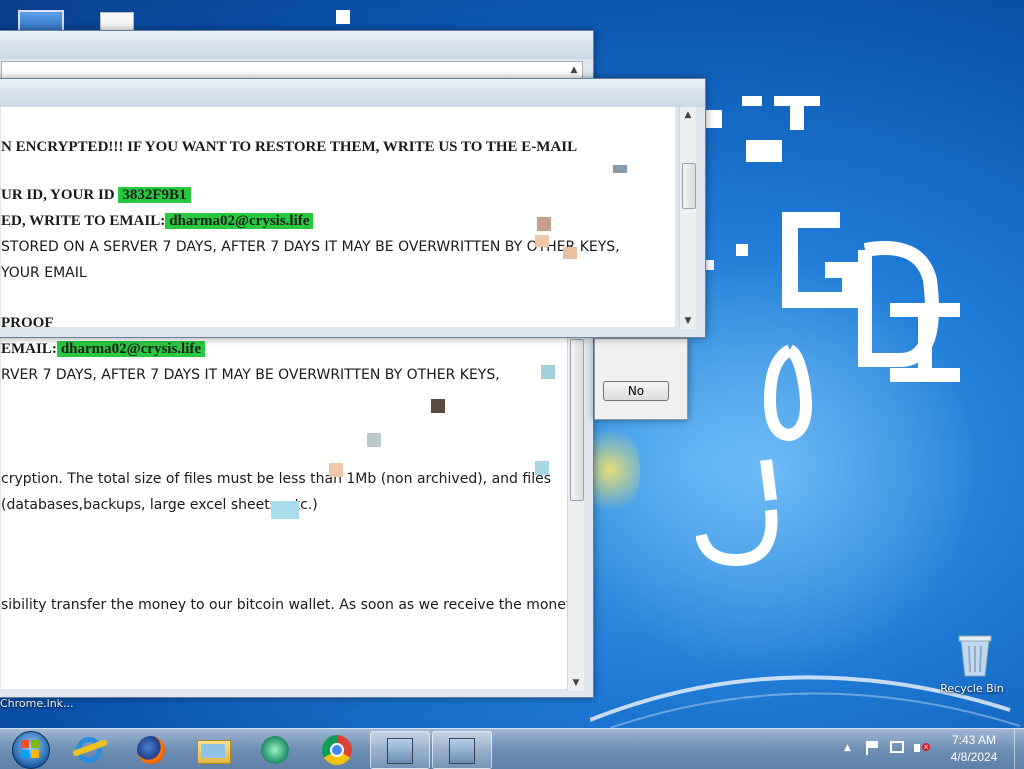 The image size is (1024, 769). I want to click on start-orb, so click(30, 750).